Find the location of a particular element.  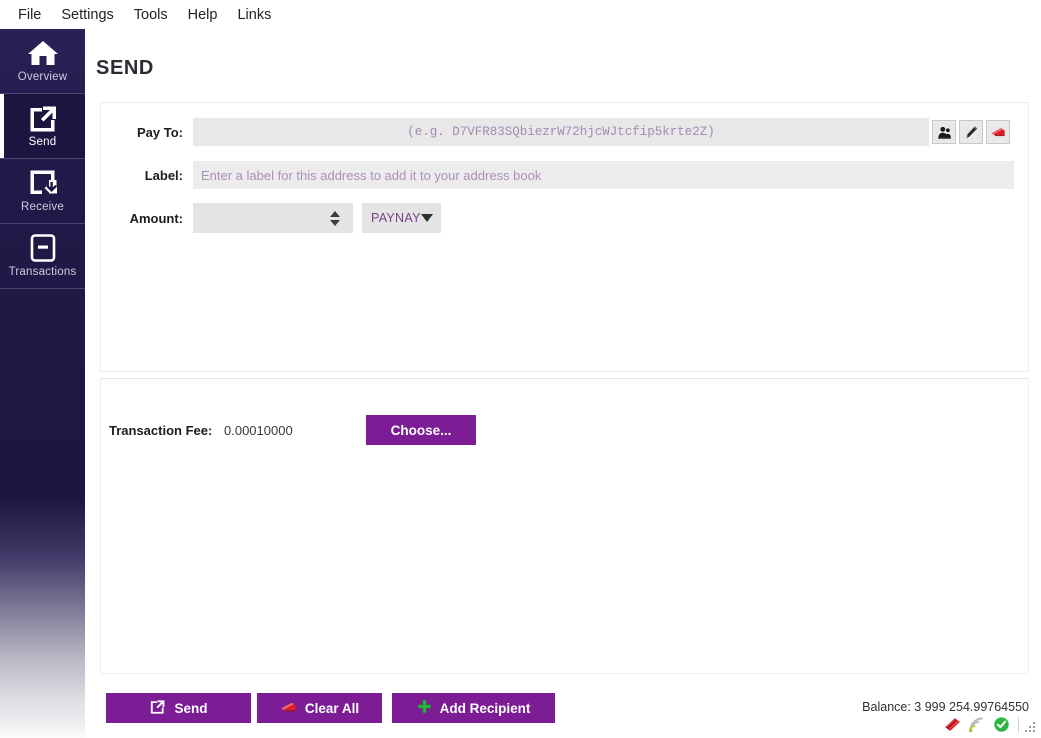

amount-field-wrap is located at coordinates (273, 218).